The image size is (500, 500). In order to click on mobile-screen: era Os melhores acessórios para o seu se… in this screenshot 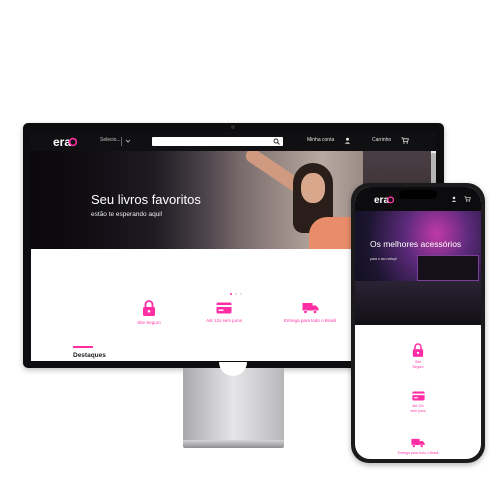, I will do `click(418, 323)`.